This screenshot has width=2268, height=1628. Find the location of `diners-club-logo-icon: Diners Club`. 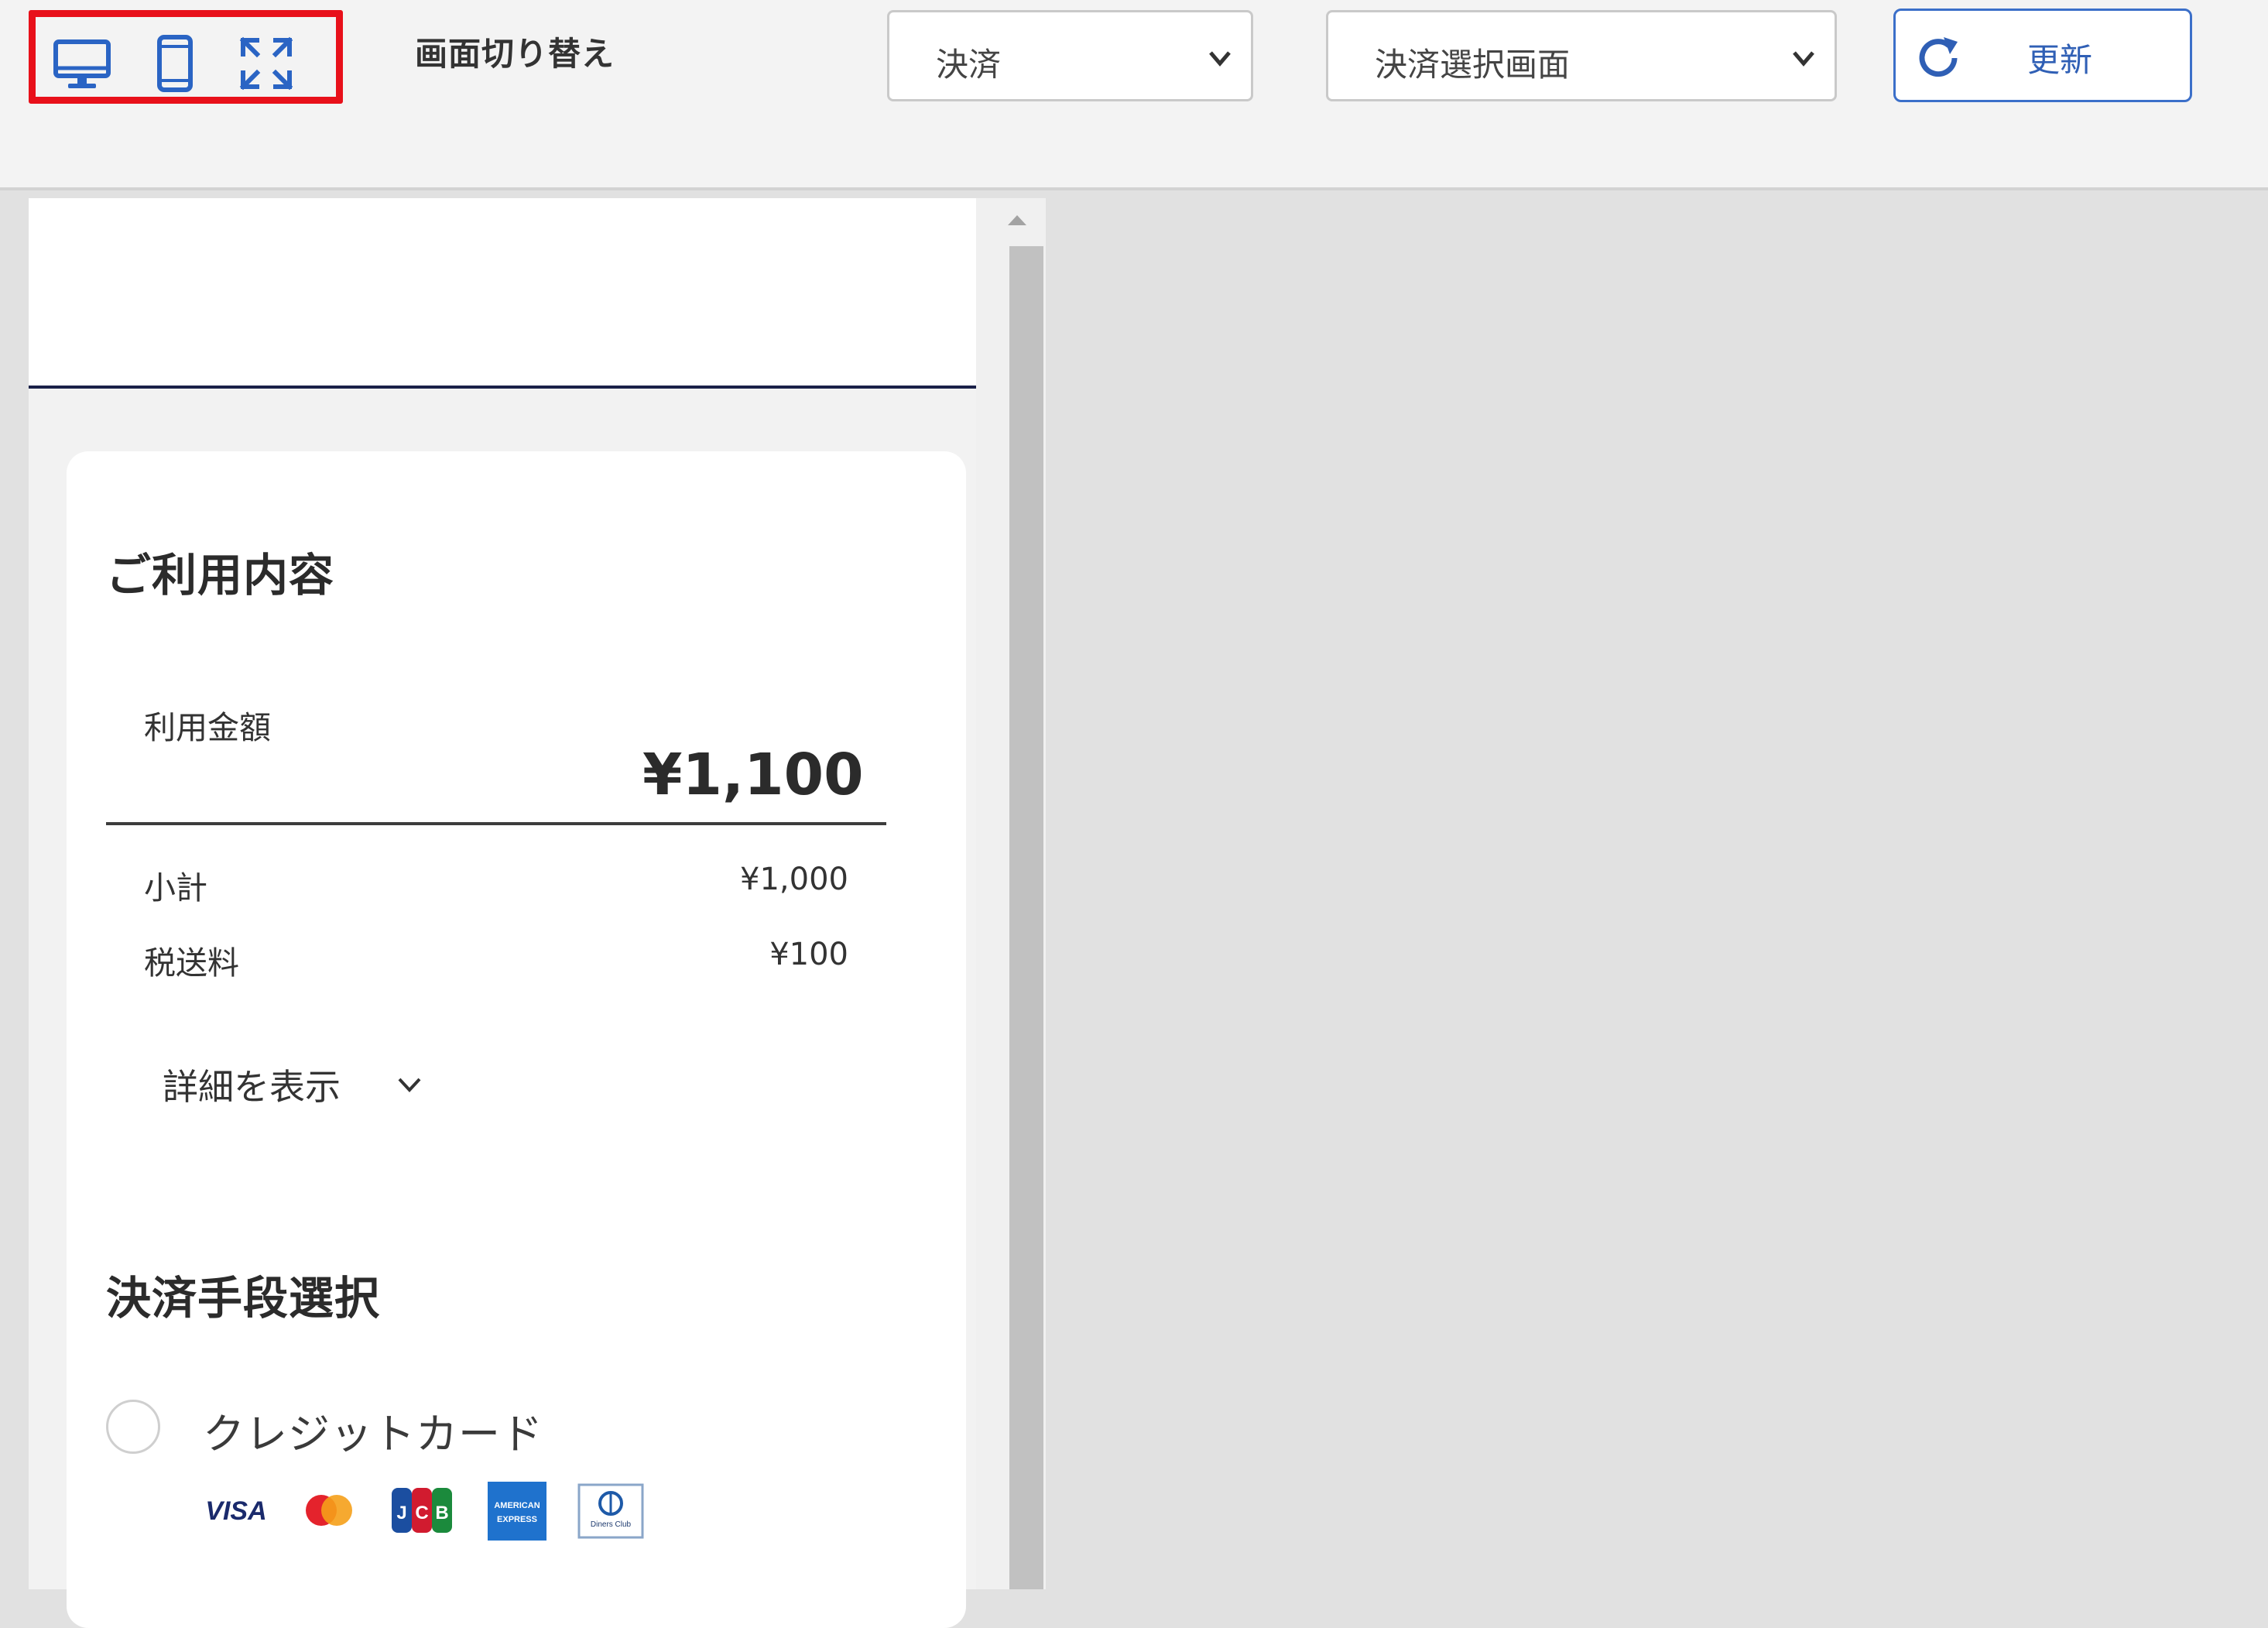

diners-club-logo-icon: Diners Club is located at coordinates (610, 1511).